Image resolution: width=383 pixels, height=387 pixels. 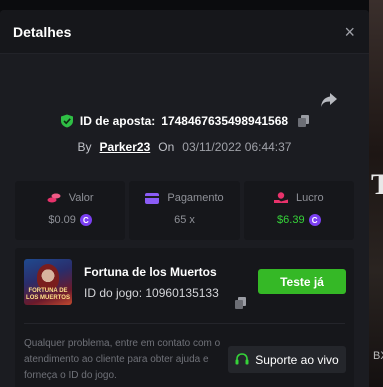 What do you see at coordinates (302, 281) in the screenshot?
I see `try-game-button: Teste já` at bounding box center [302, 281].